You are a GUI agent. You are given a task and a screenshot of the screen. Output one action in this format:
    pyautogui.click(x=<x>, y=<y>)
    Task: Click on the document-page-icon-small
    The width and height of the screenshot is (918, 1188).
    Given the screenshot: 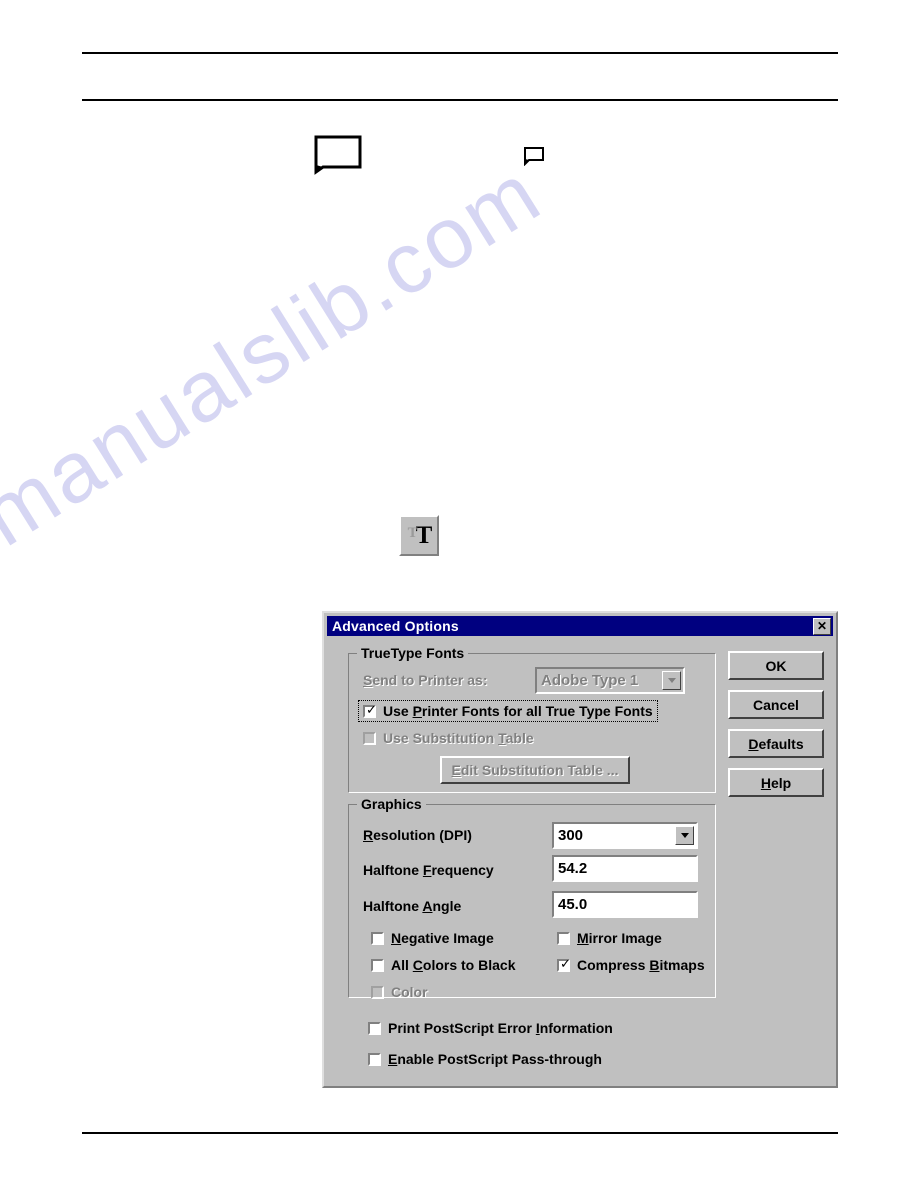 What is the action you would take?
    pyautogui.click(x=533, y=158)
    